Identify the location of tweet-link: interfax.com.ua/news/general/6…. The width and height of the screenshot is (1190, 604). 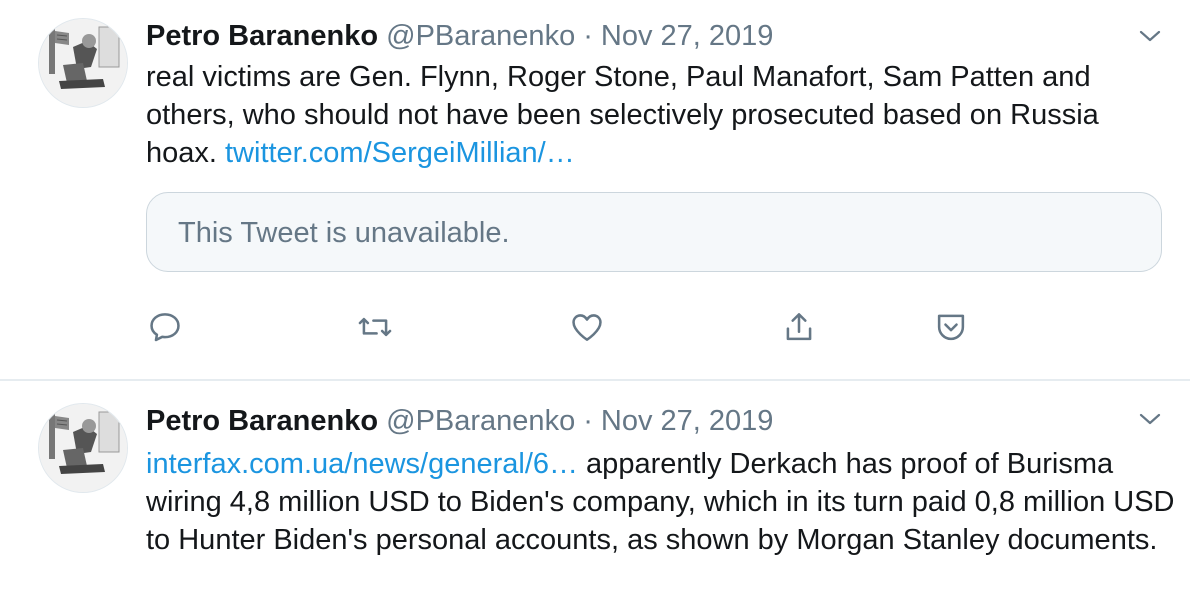
(362, 464).